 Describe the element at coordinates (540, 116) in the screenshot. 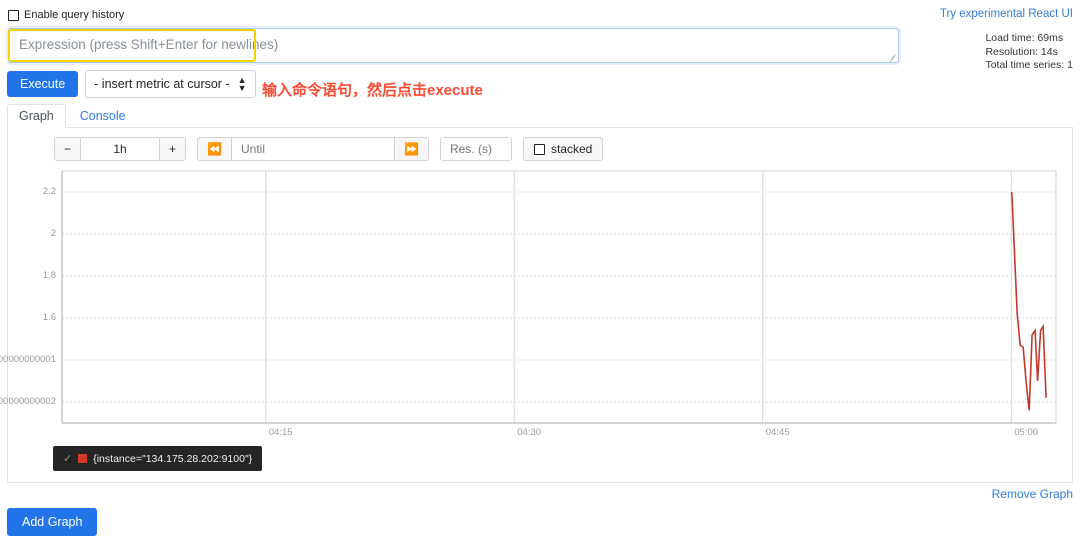

I see `graph-console-tabs: Graph Console` at that location.